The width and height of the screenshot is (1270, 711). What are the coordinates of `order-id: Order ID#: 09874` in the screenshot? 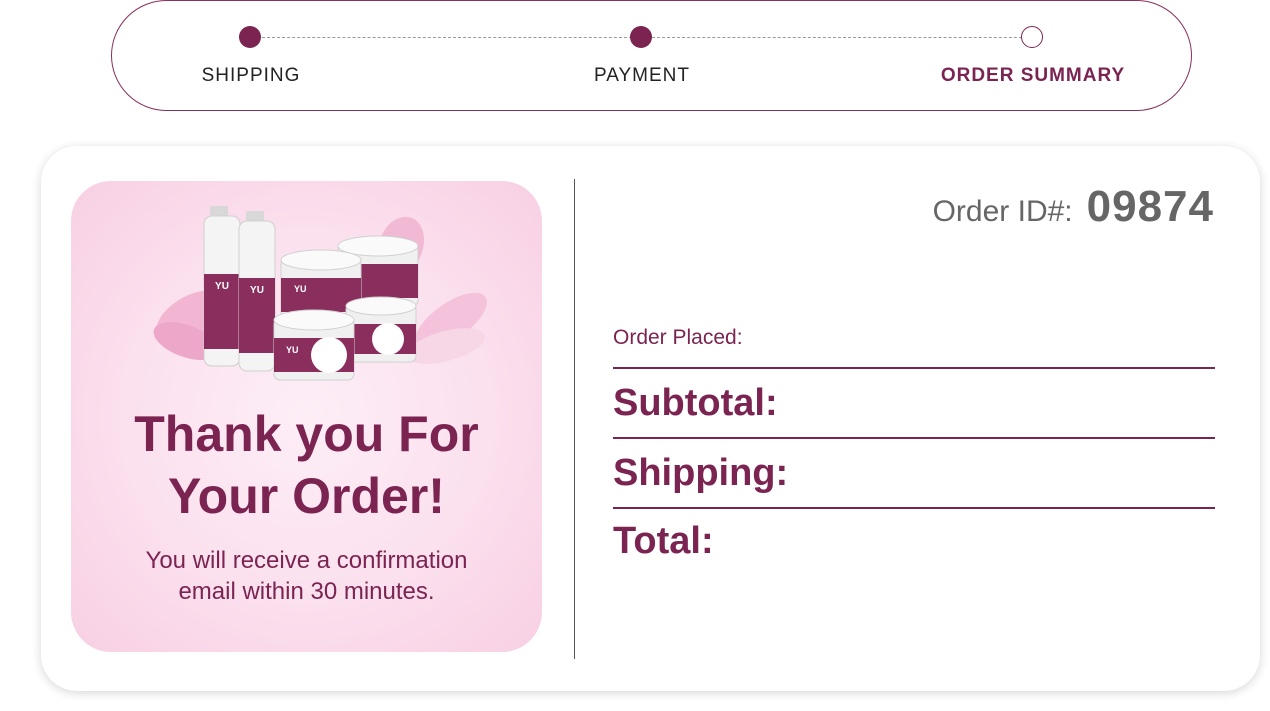 It's located at (1073, 207).